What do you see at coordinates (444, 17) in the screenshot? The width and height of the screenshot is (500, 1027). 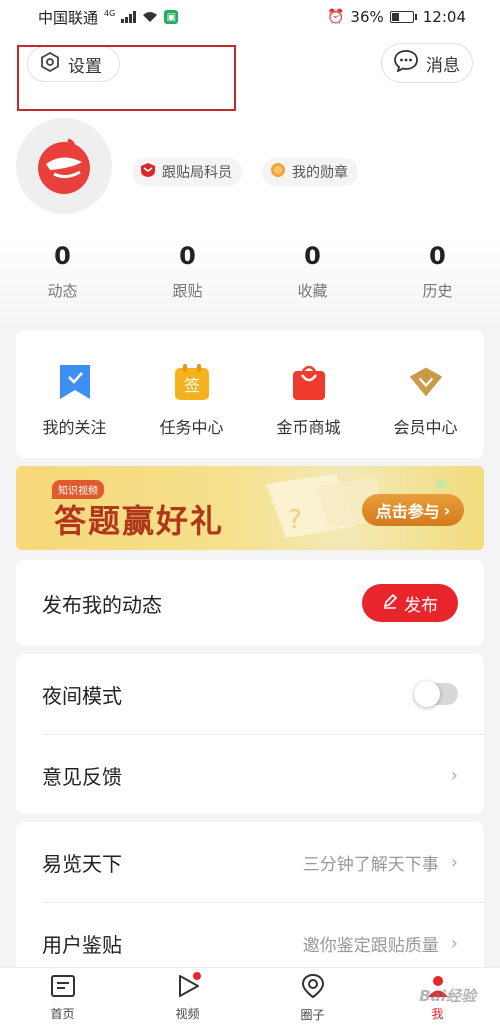 I see `clock: 12:04` at bounding box center [444, 17].